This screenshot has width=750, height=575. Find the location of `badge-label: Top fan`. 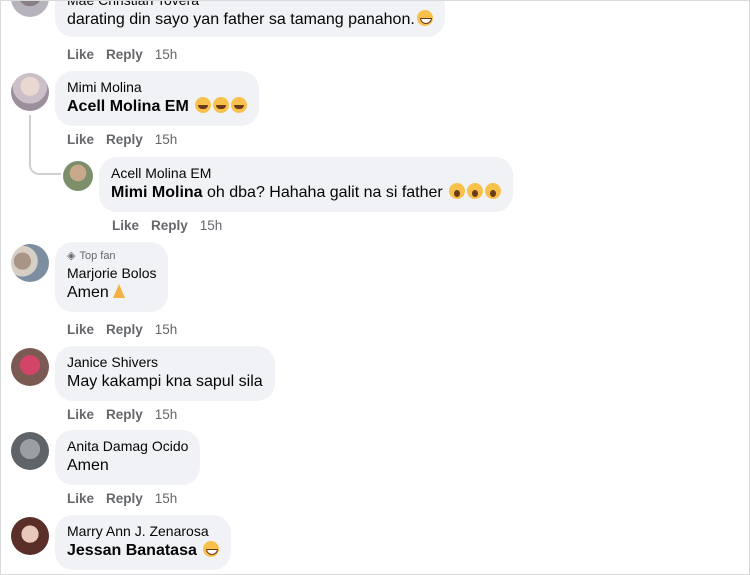

badge-label: Top fan is located at coordinates (97, 256).